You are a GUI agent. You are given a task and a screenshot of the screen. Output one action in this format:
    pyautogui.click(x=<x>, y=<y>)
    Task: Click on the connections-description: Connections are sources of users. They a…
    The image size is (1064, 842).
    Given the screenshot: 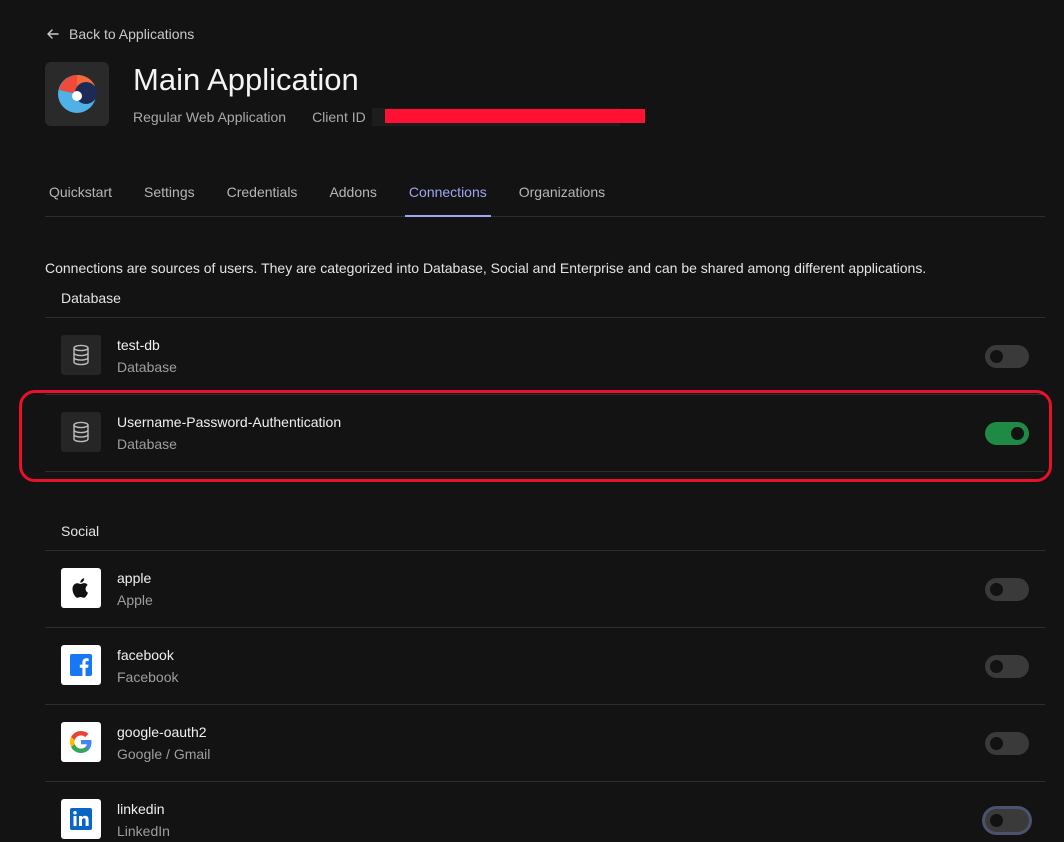 What is the action you would take?
    pyautogui.click(x=486, y=268)
    